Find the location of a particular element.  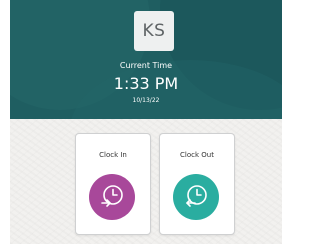

current-date: 10/13/22 is located at coordinates (146, 100).